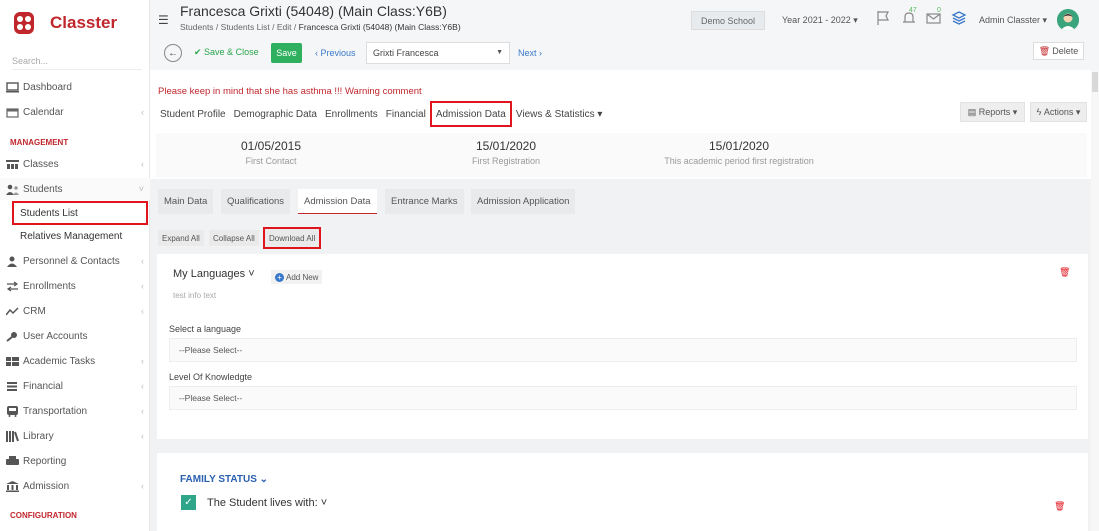  Describe the element at coordinates (337, 201) in the screenshot. I see `subtab-admission-data: Admission Data` at that location.